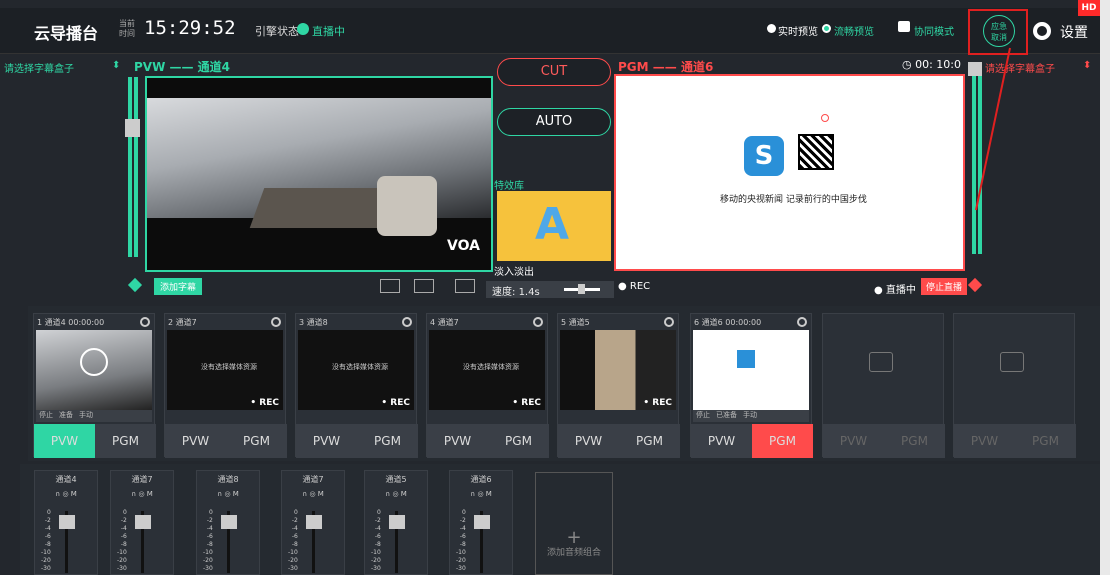 Image resolution: width=1110 pixels, height=575 pixels. I want to click on channel-header: 2 通道7, so click(225, 322).